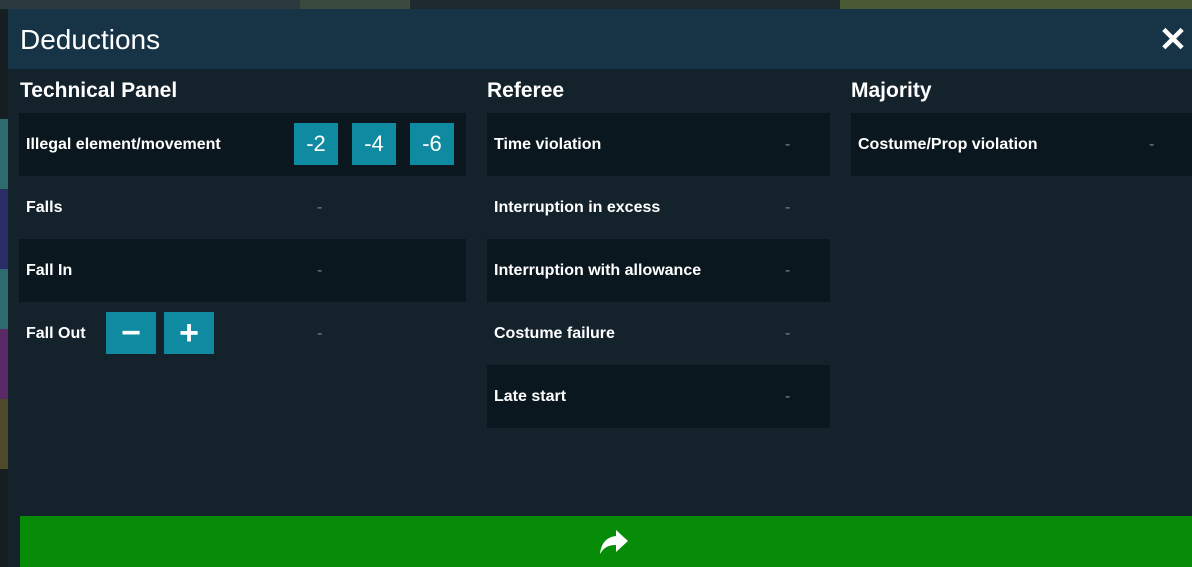 Image resolution: width=1192 pixels, height=567 pixels. What do you see at coordinates (548, 144) in the screenshot?
I see `referee-item-label: Time violation` at bounding box center [548, 144].